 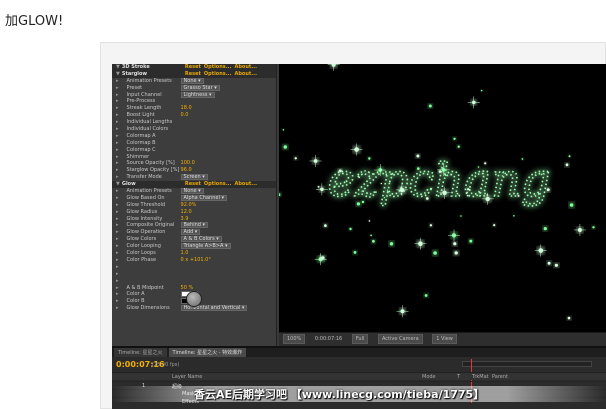 What do you see at coordinates (185, 219) in the screenshot?
I see `effect-value: 3.9` at bounding box center [185, 219].